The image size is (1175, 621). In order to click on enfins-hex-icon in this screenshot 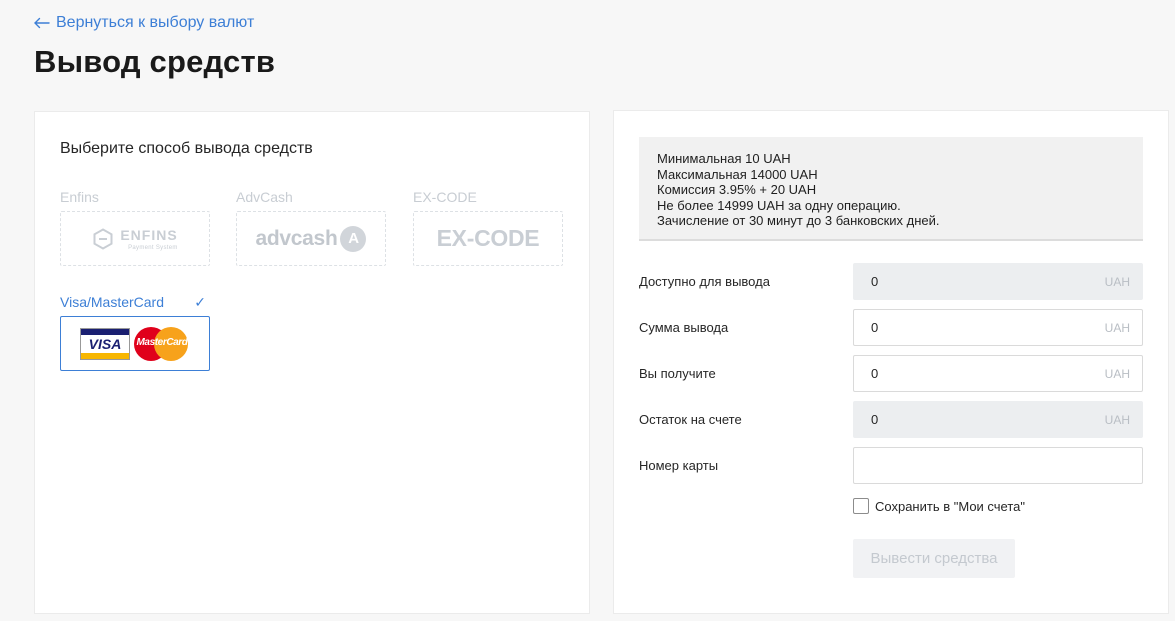, I will do `click(103, 238)`.